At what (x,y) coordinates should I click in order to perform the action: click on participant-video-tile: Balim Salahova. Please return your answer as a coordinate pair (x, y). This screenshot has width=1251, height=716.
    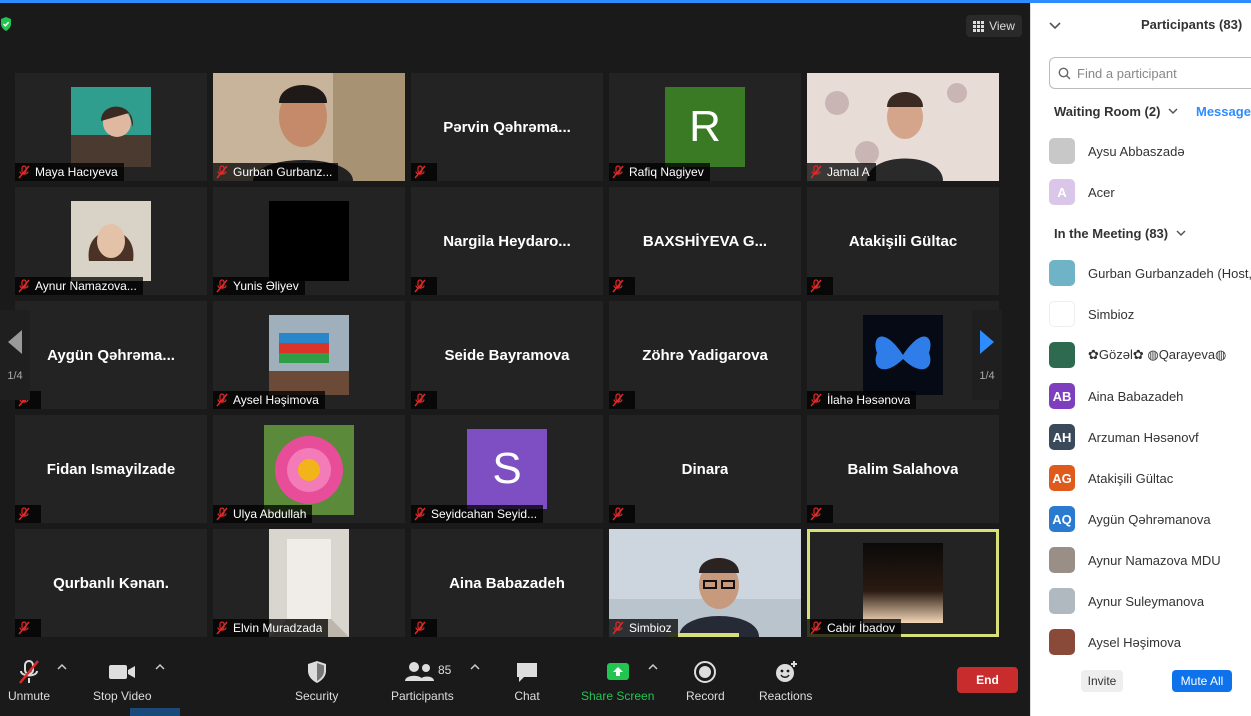
    Looking at the image, I should click on (903, 469).